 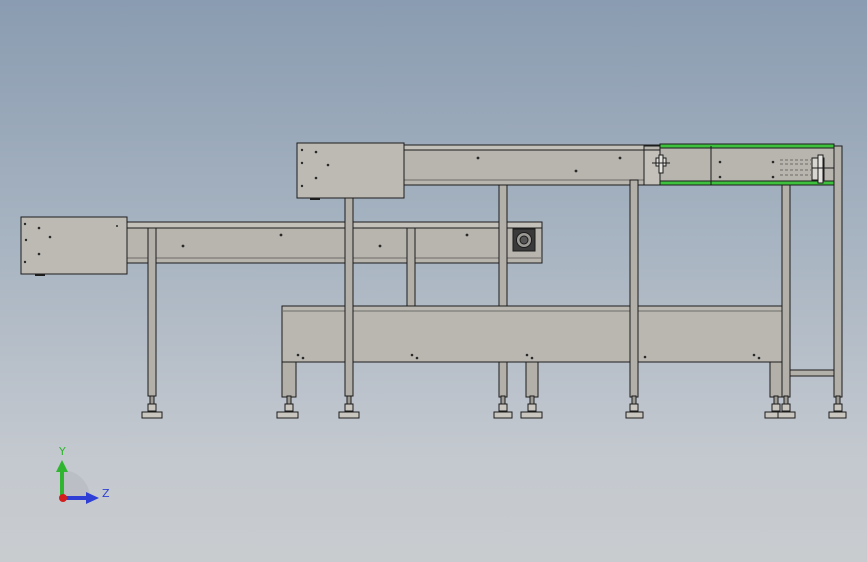 What do you see at coordinates (74, 245) in the screenshot?
I see `lower-drive-box` at bounding box center [74, 245].